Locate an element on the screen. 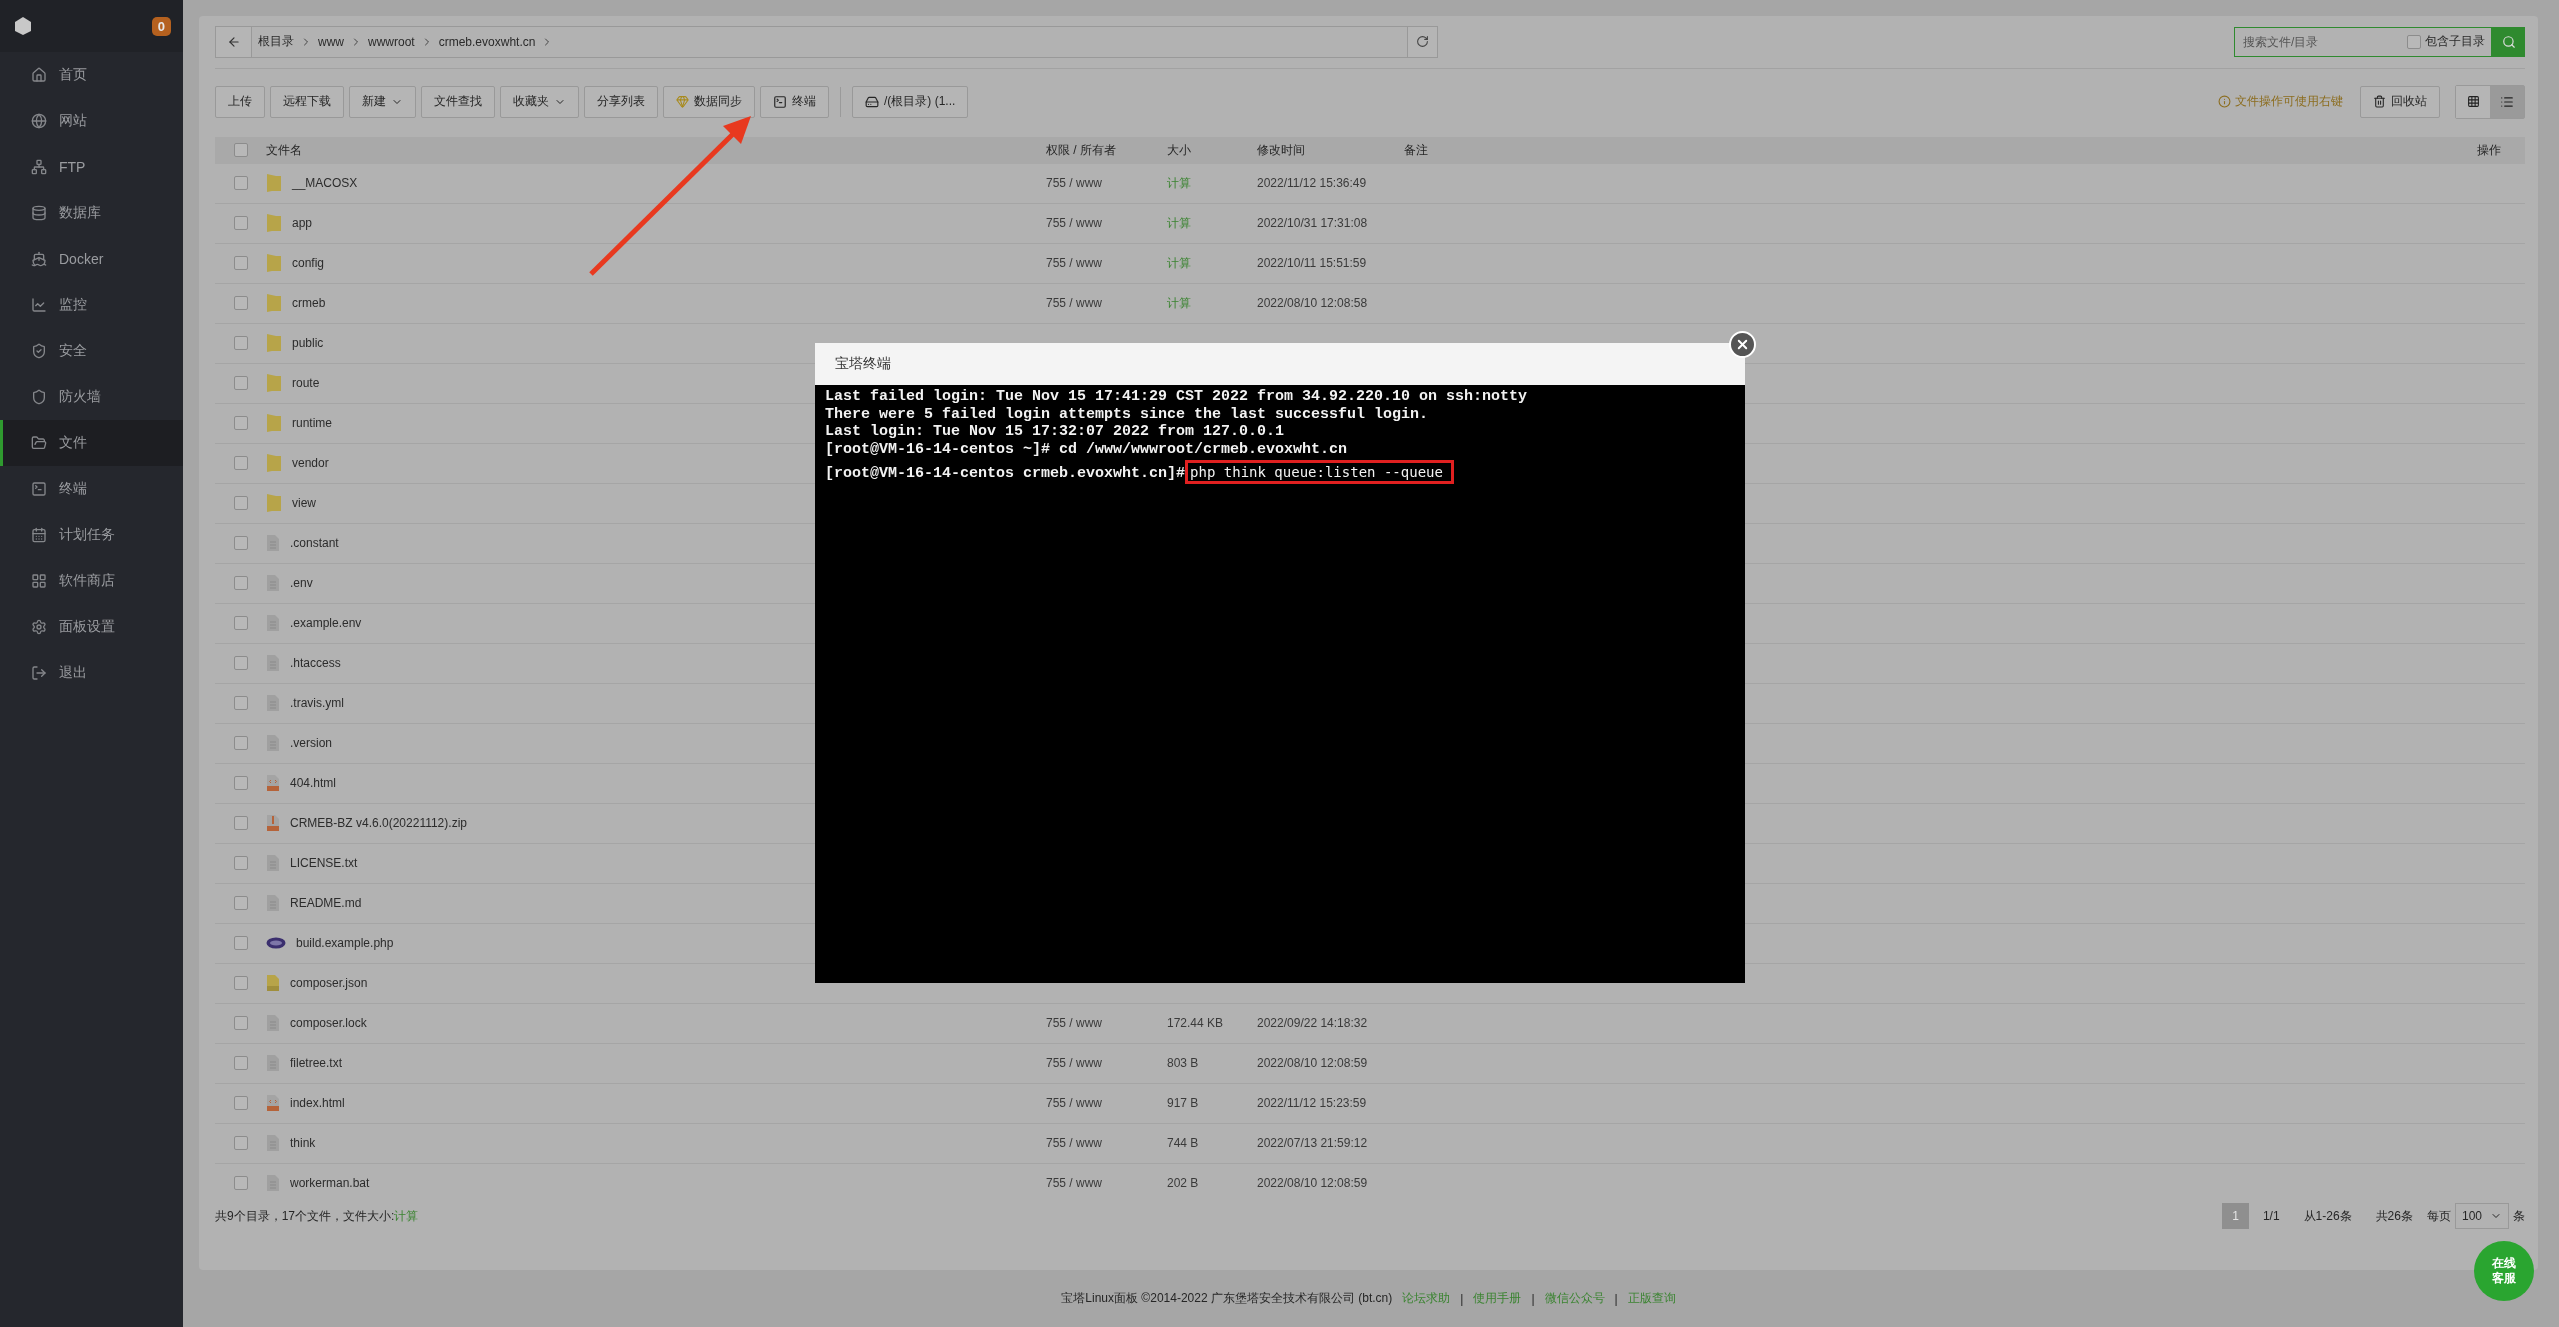 The image size is (2559, 1327). grid-icon is located at coordinates (2473, 102).